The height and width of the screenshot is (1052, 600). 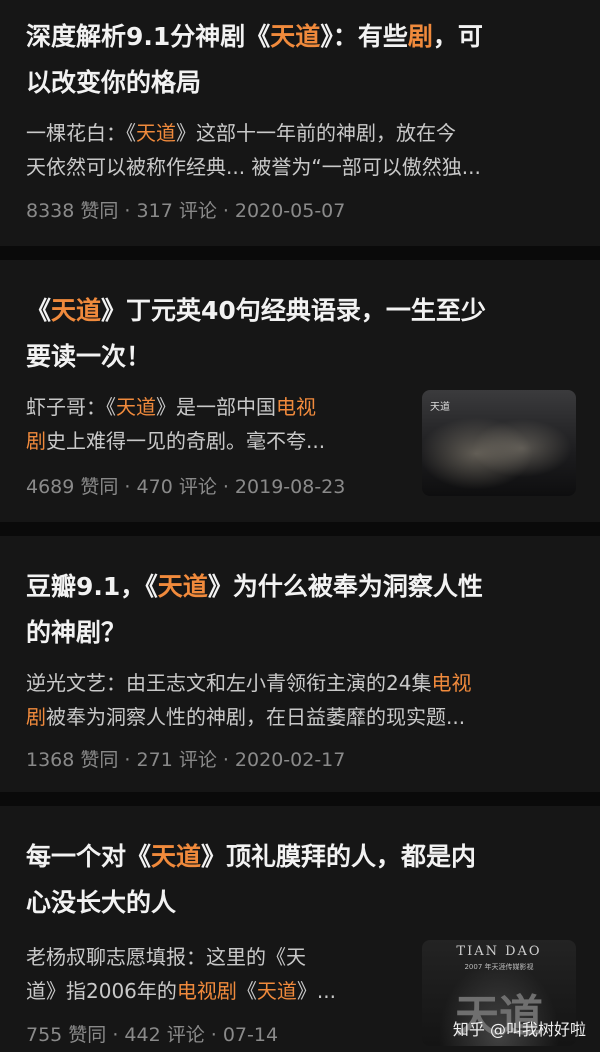 What do you see at coordinates (89, 856) in the screenshot?
I see `text-segment: 每一个对《` at bounding box center [89, 856].